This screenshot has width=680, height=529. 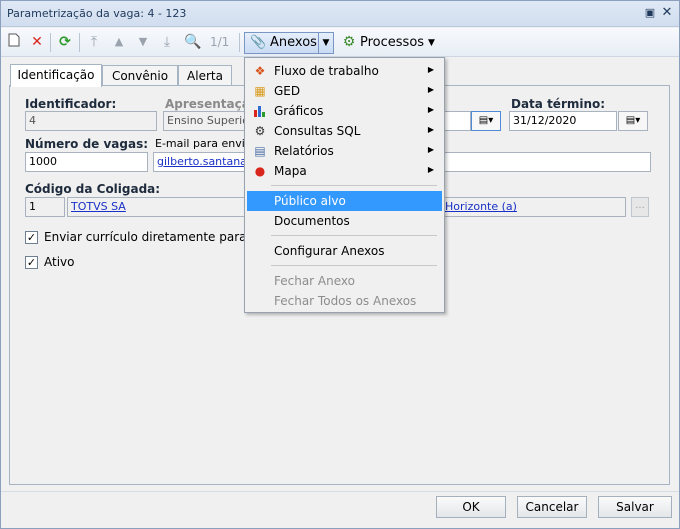 What do you see at coordinates (260, 171) in the screenshot?
I see `map-pin-icon: ●` at bounding box center [260, 171].